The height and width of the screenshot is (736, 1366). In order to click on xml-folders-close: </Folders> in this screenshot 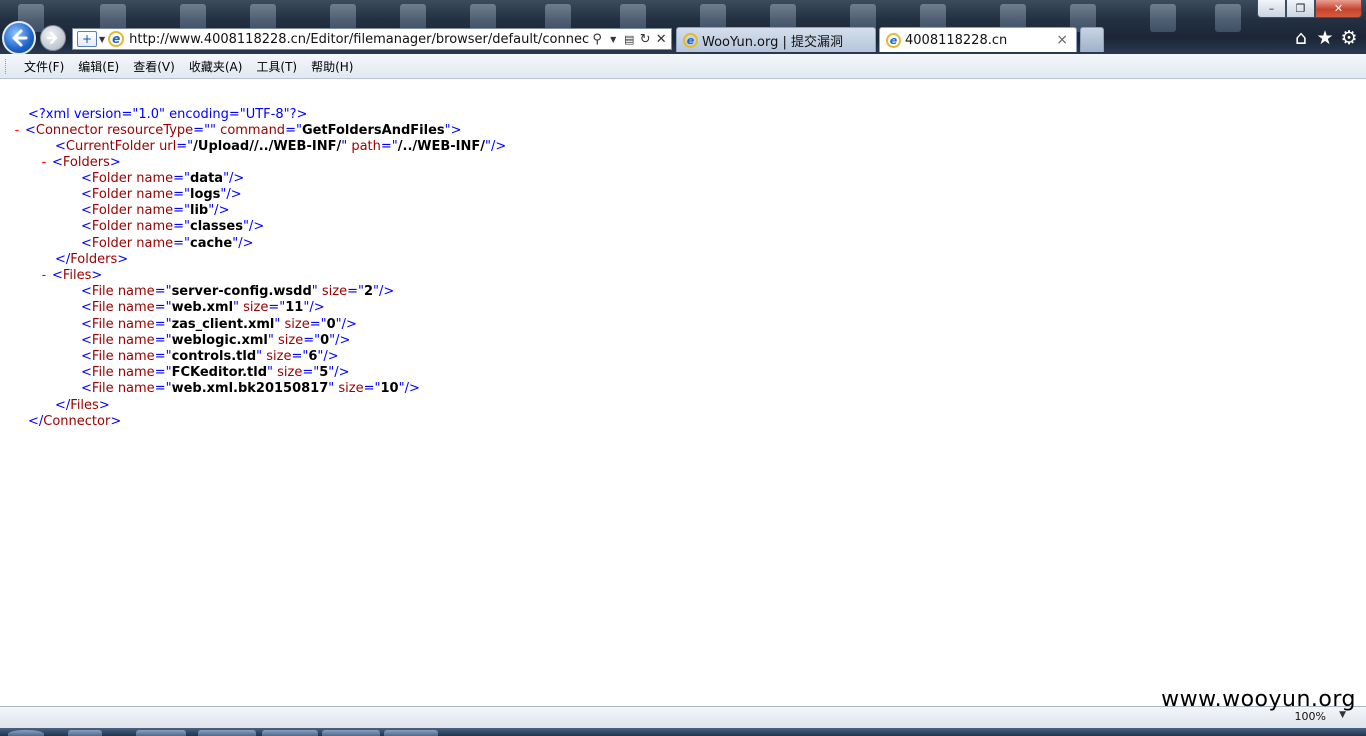, I will do `click(92, 259)`.